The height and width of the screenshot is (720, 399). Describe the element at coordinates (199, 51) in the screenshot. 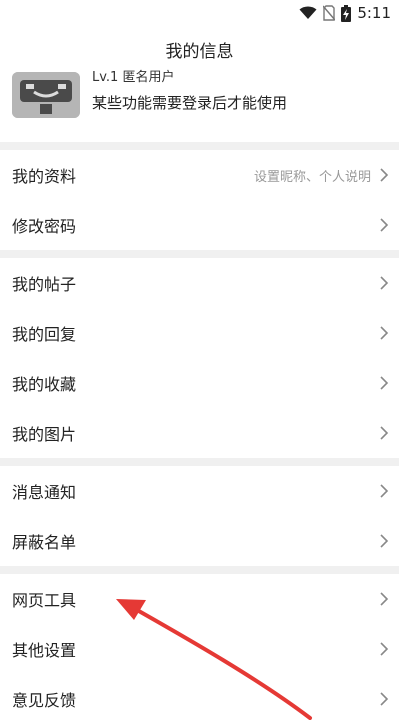

I see `page-title: 我的信息` at that location.